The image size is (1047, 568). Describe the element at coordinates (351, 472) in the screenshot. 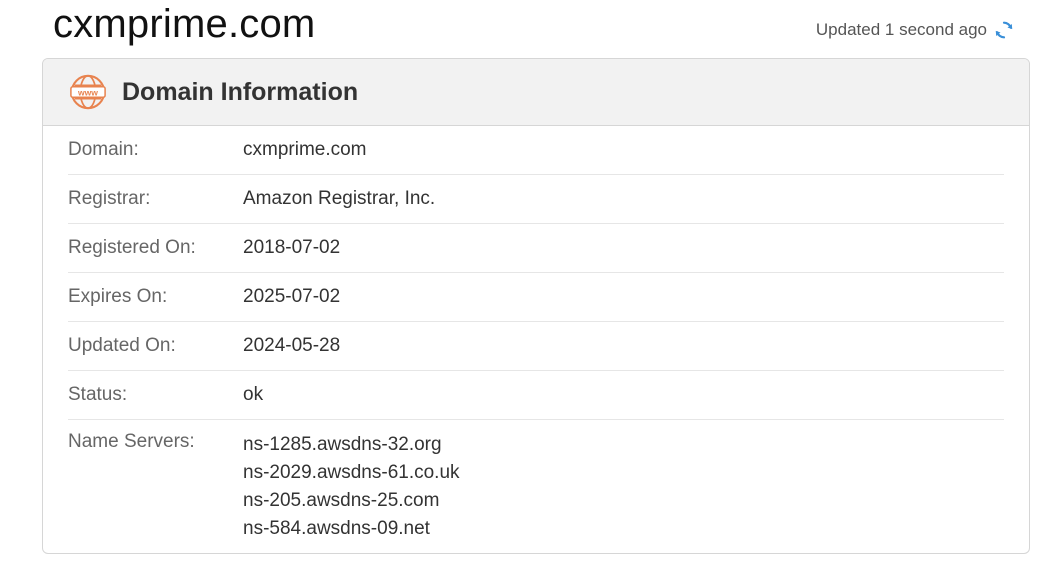

I see `name-server-item: ns-2029.awsdns-61.co.uk` at that location.